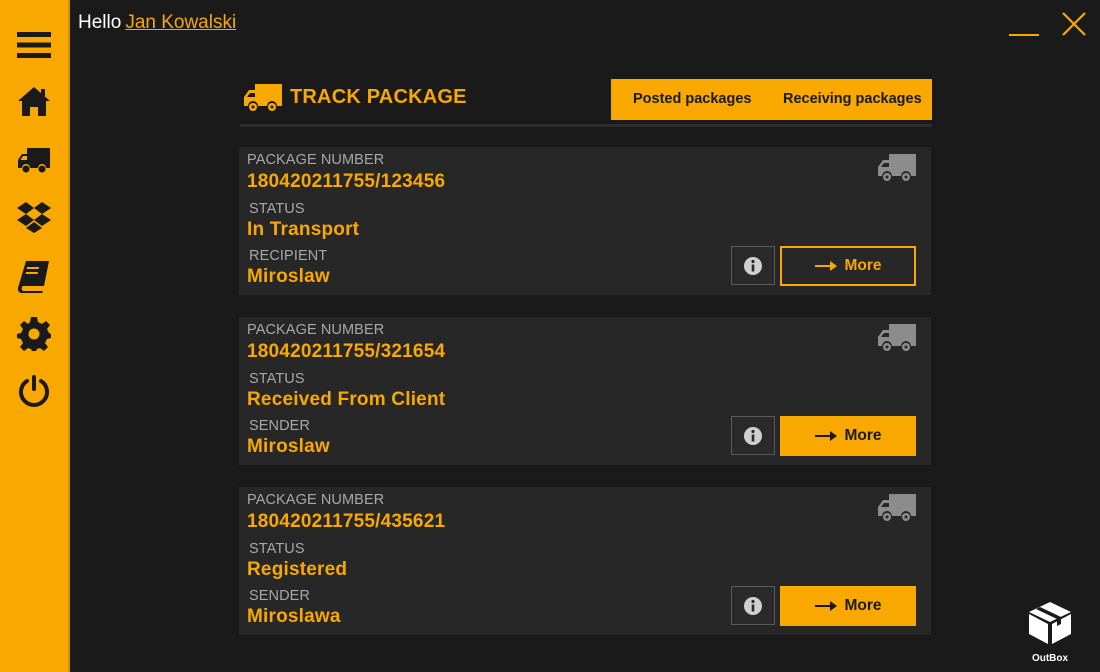  I want to click on recipient-value: Miroslaw, so click(288, 276).